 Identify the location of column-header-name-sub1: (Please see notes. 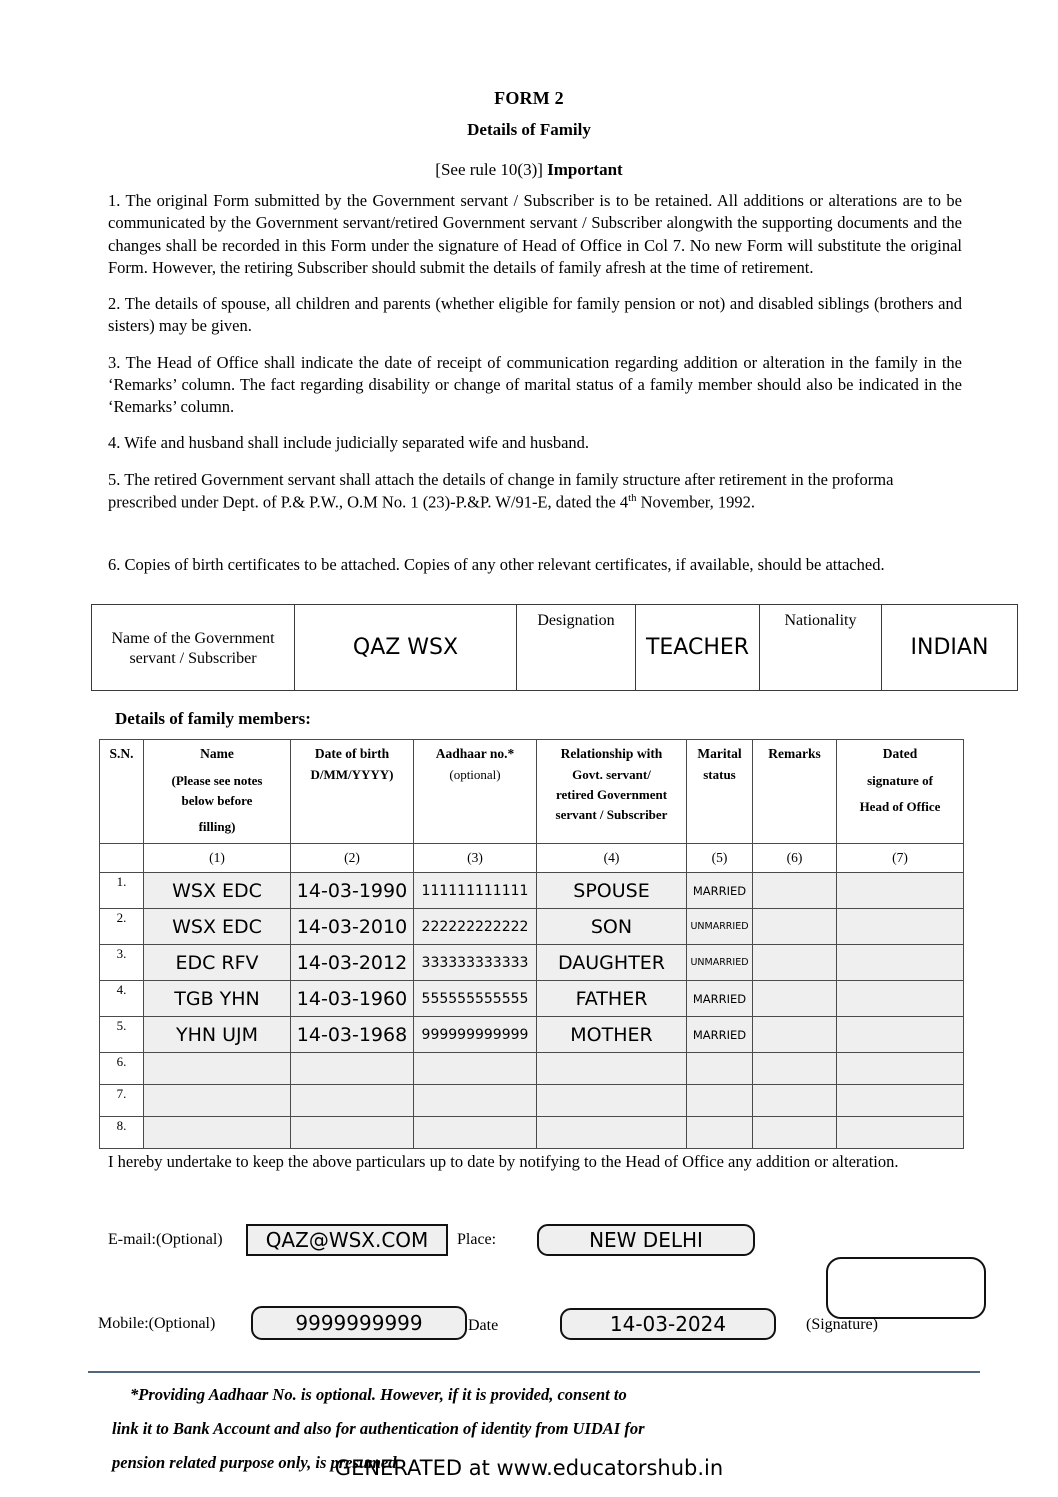
(217, 780).